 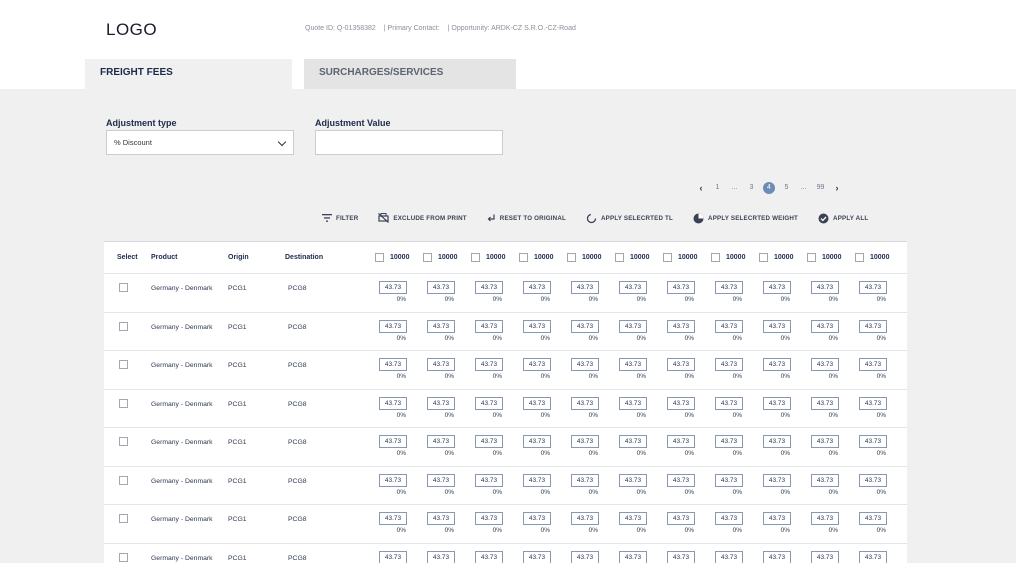 I want to click on page-link-current: 4, so click(x=769, y=188).